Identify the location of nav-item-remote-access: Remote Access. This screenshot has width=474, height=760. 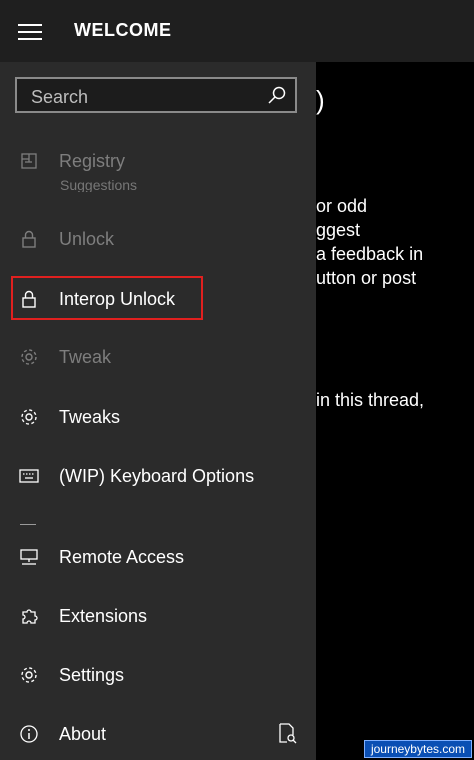
(158, 557).